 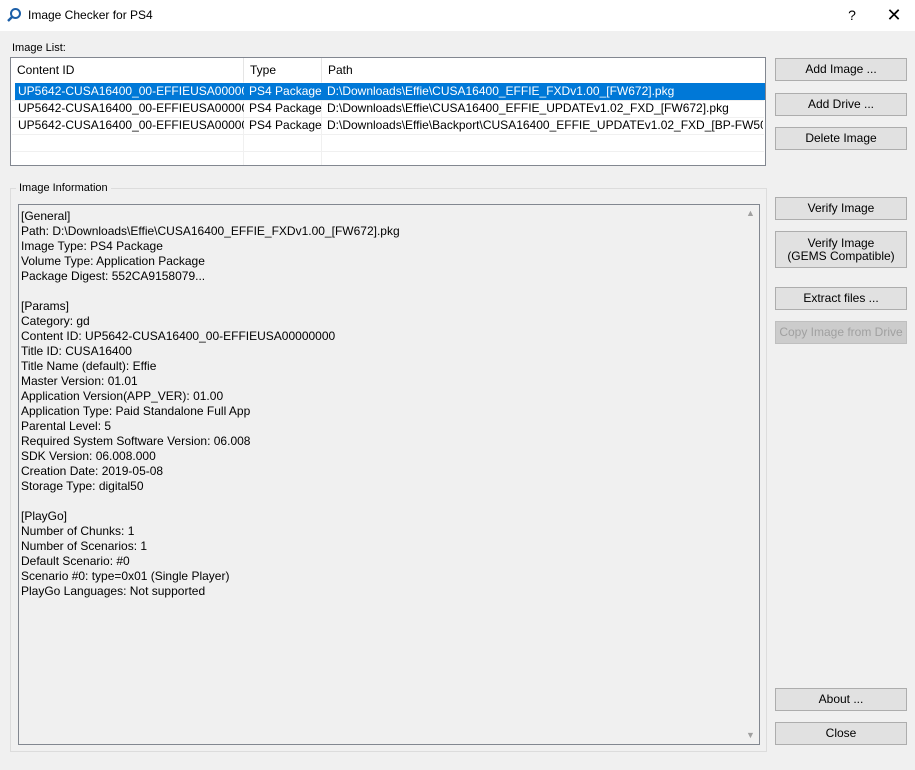 I want to click on verify-image-button: Verify Image, so click(x=841, y=208).